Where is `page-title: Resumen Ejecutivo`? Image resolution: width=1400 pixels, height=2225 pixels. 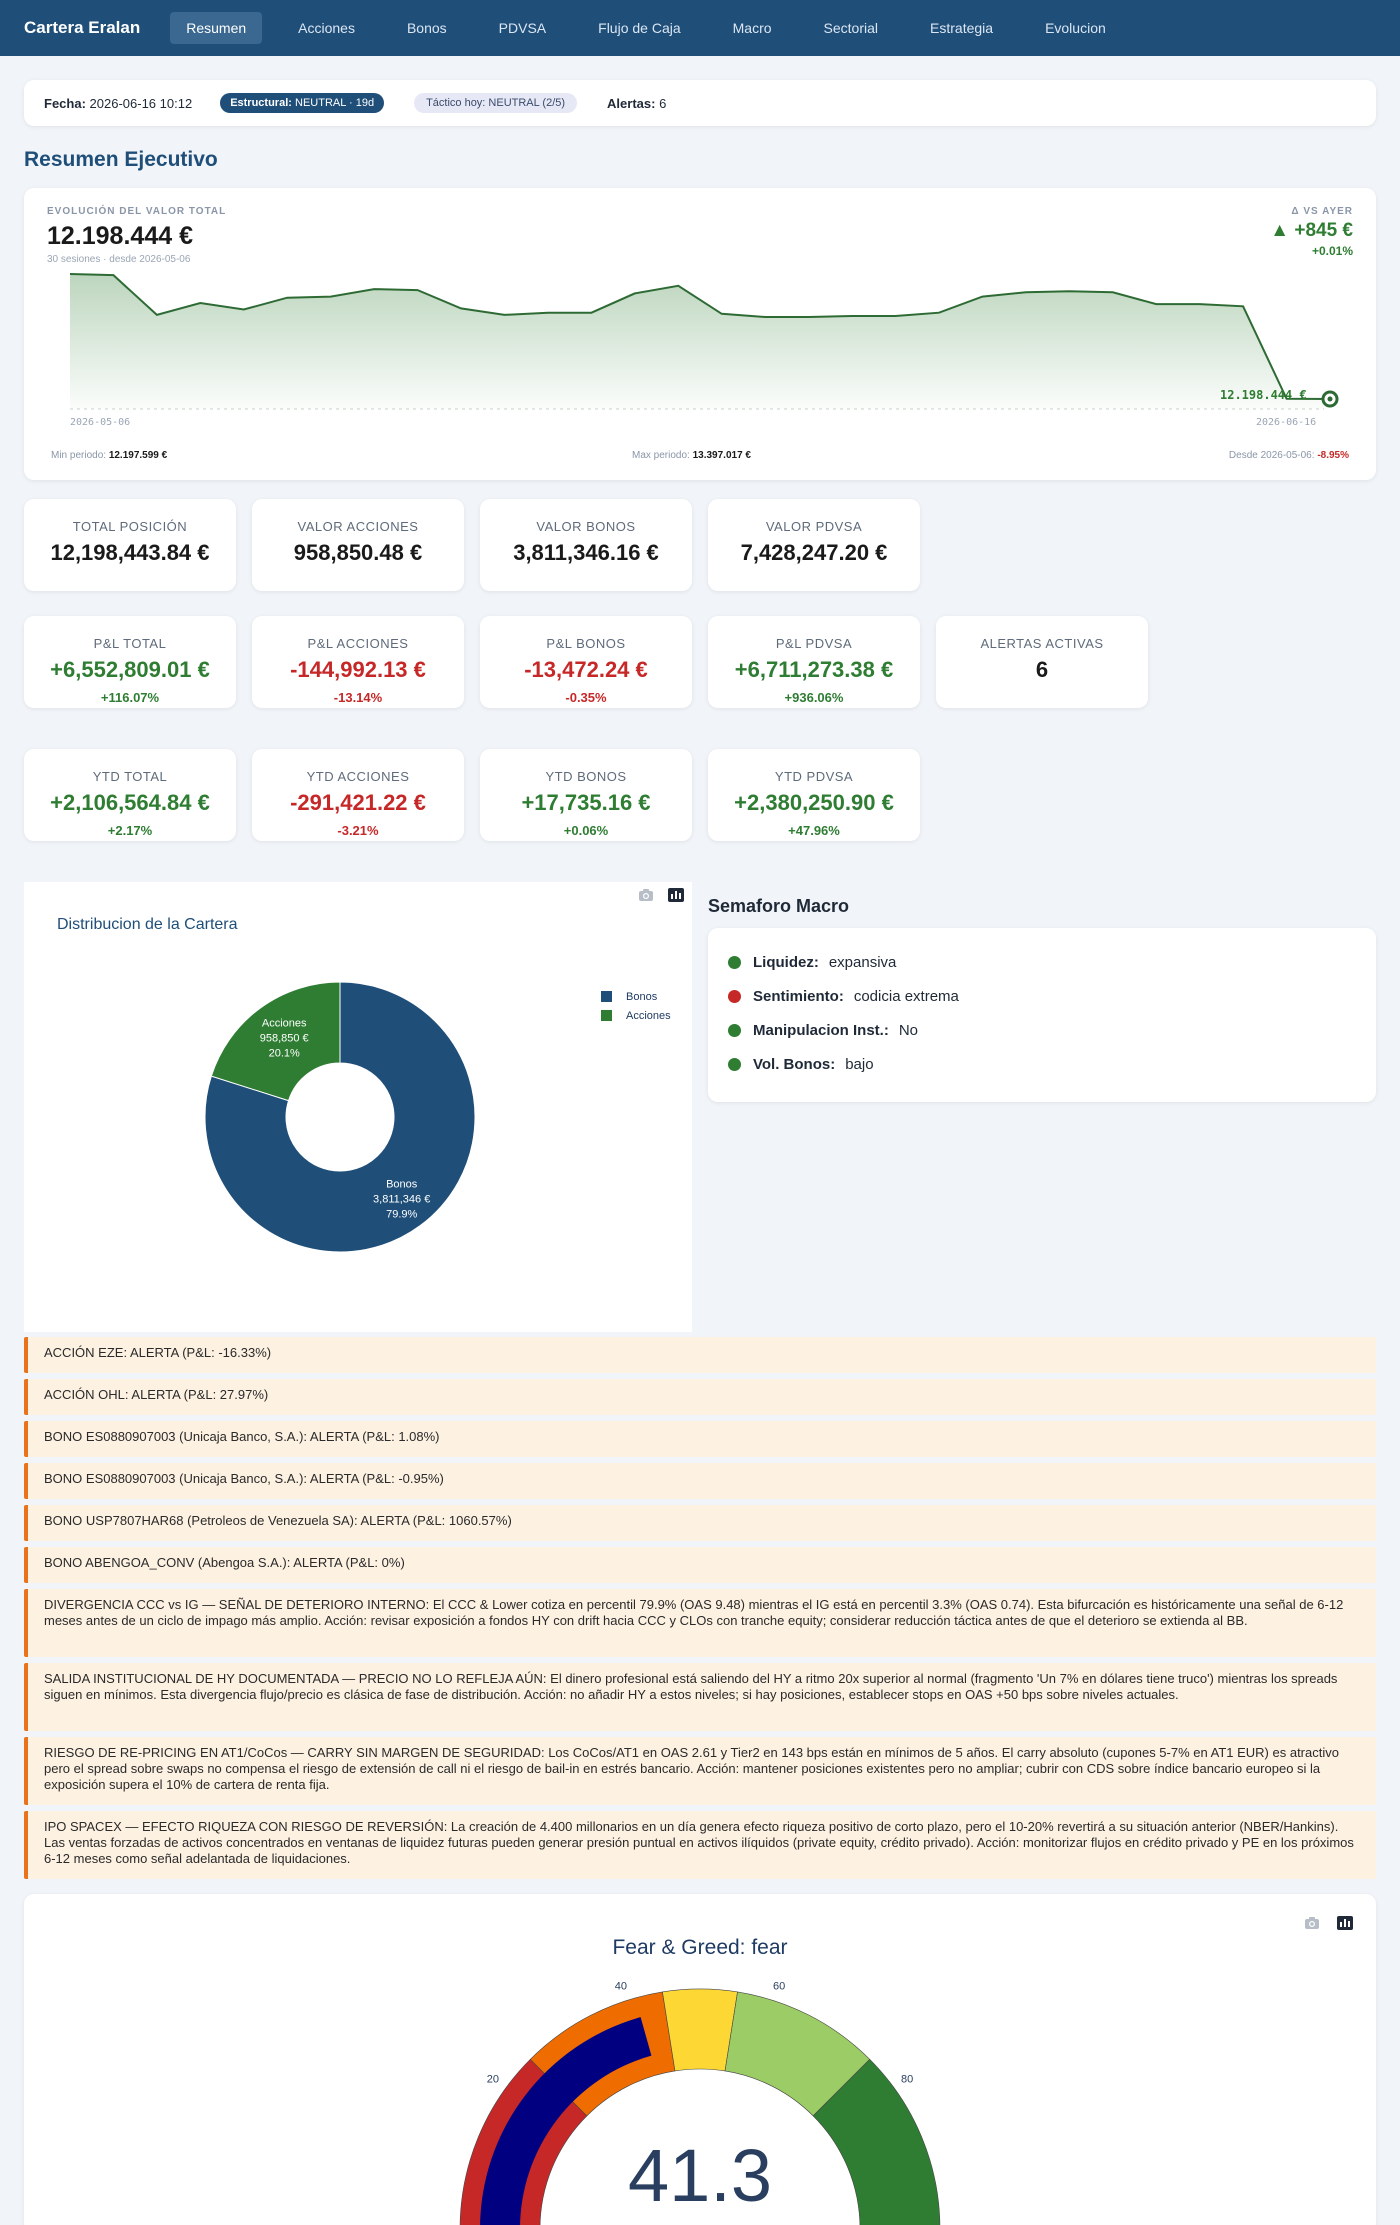 page-title: Resumen Ejecutivo is located at coordinates (121, 159).